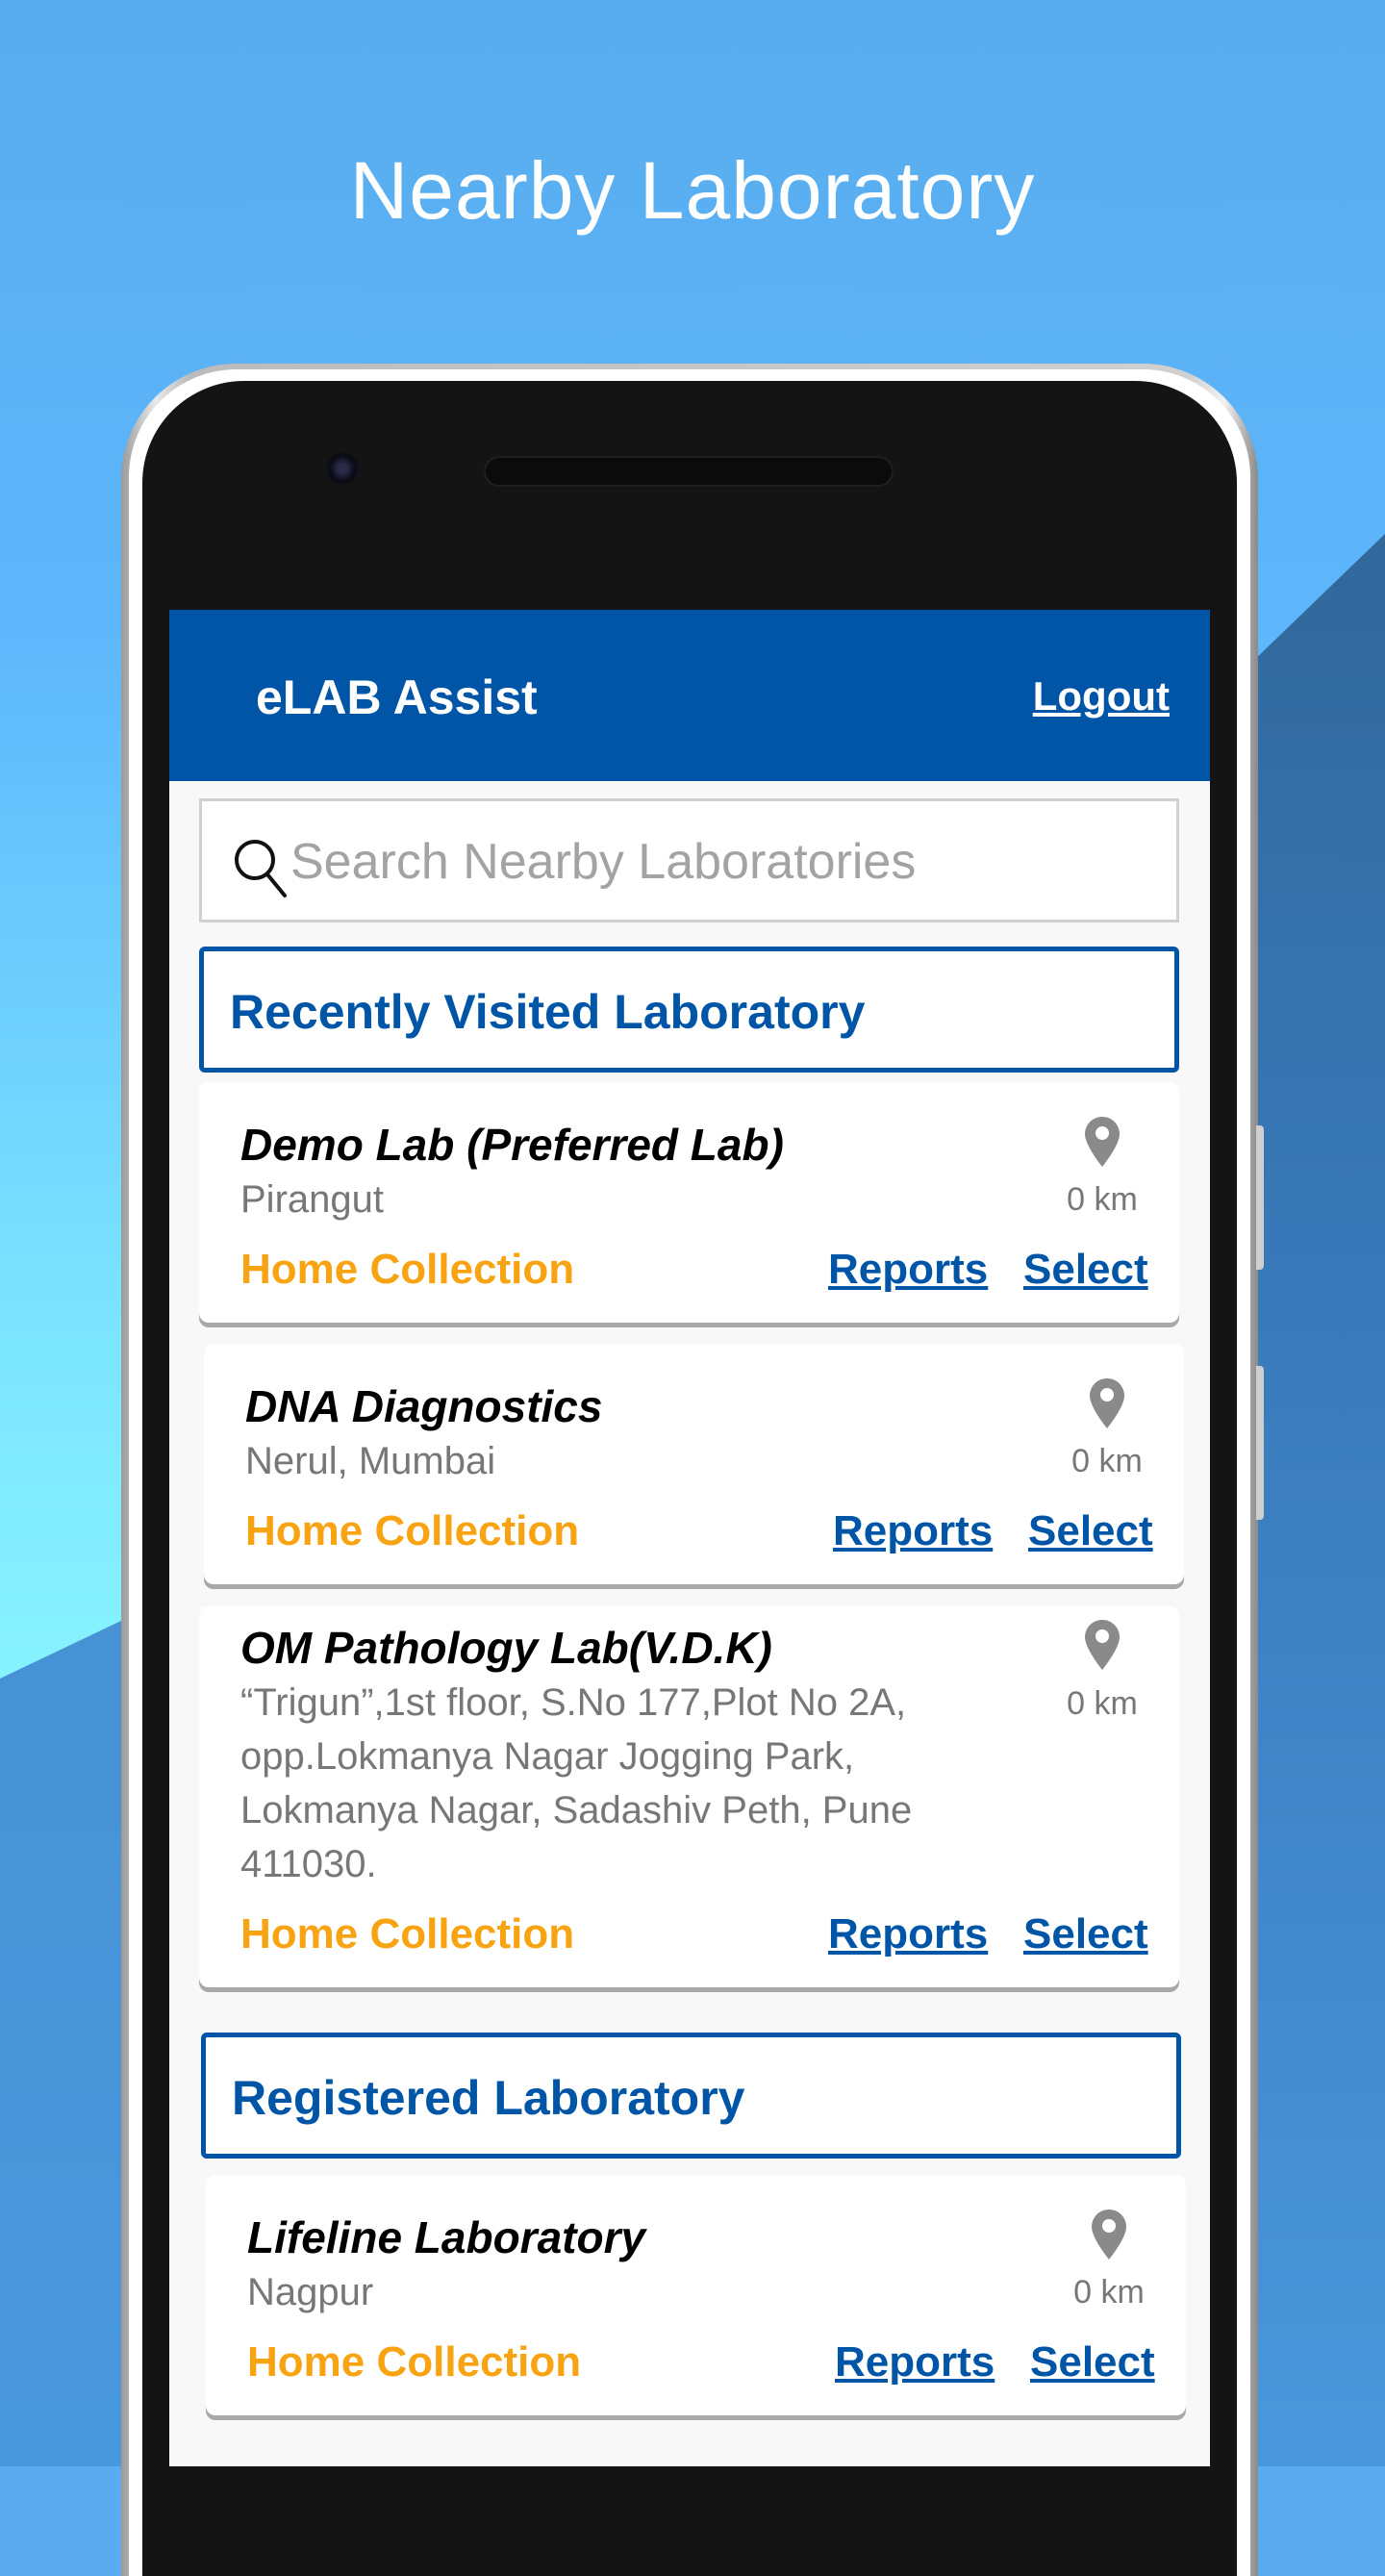 This screenshot has width=1385, height=2576. What do you see at coordinates (689, 472) in the screenshot?
I see `phone-speaker` at bounding box center [689, 472].